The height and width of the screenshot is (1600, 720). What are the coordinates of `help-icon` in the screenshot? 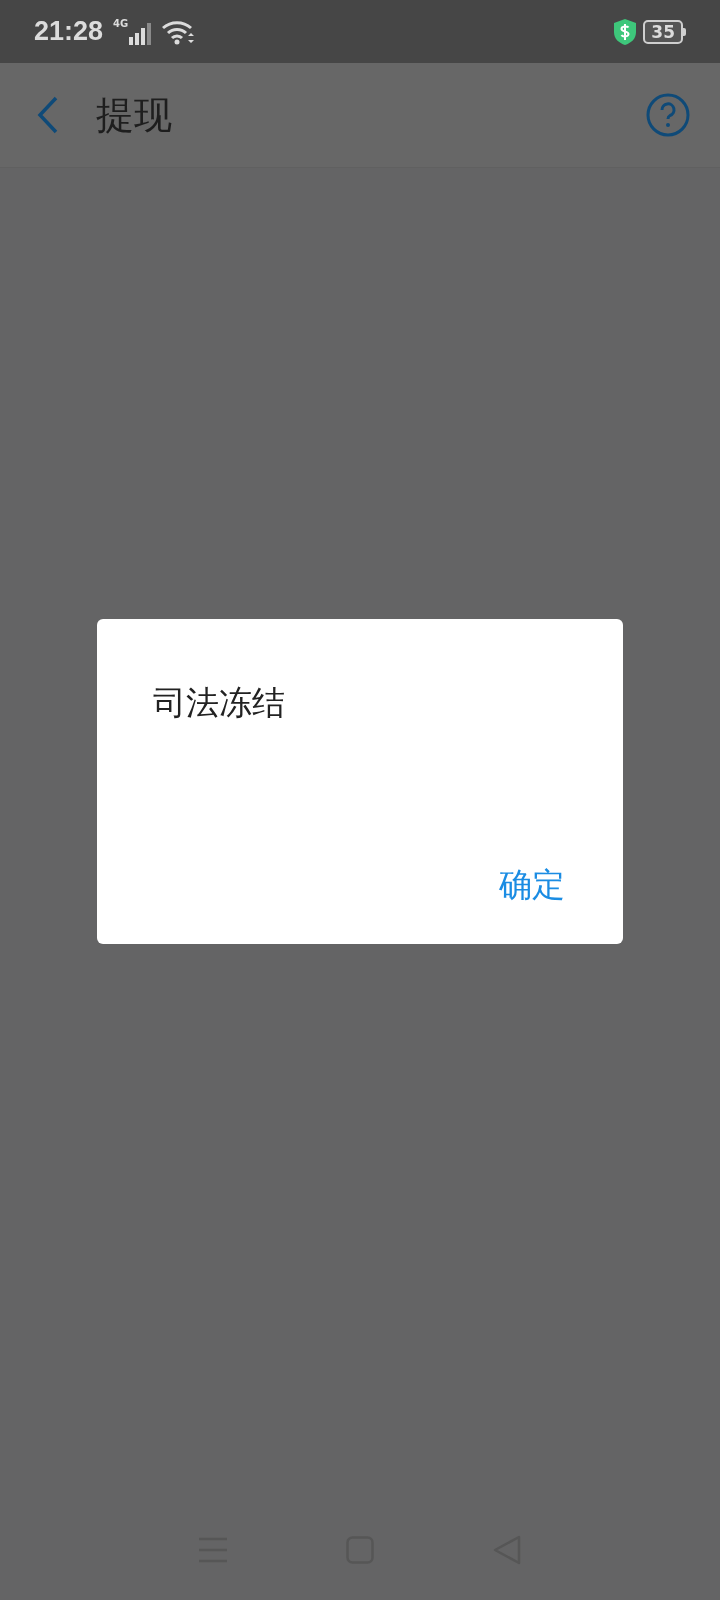 It's located at (668, 115).